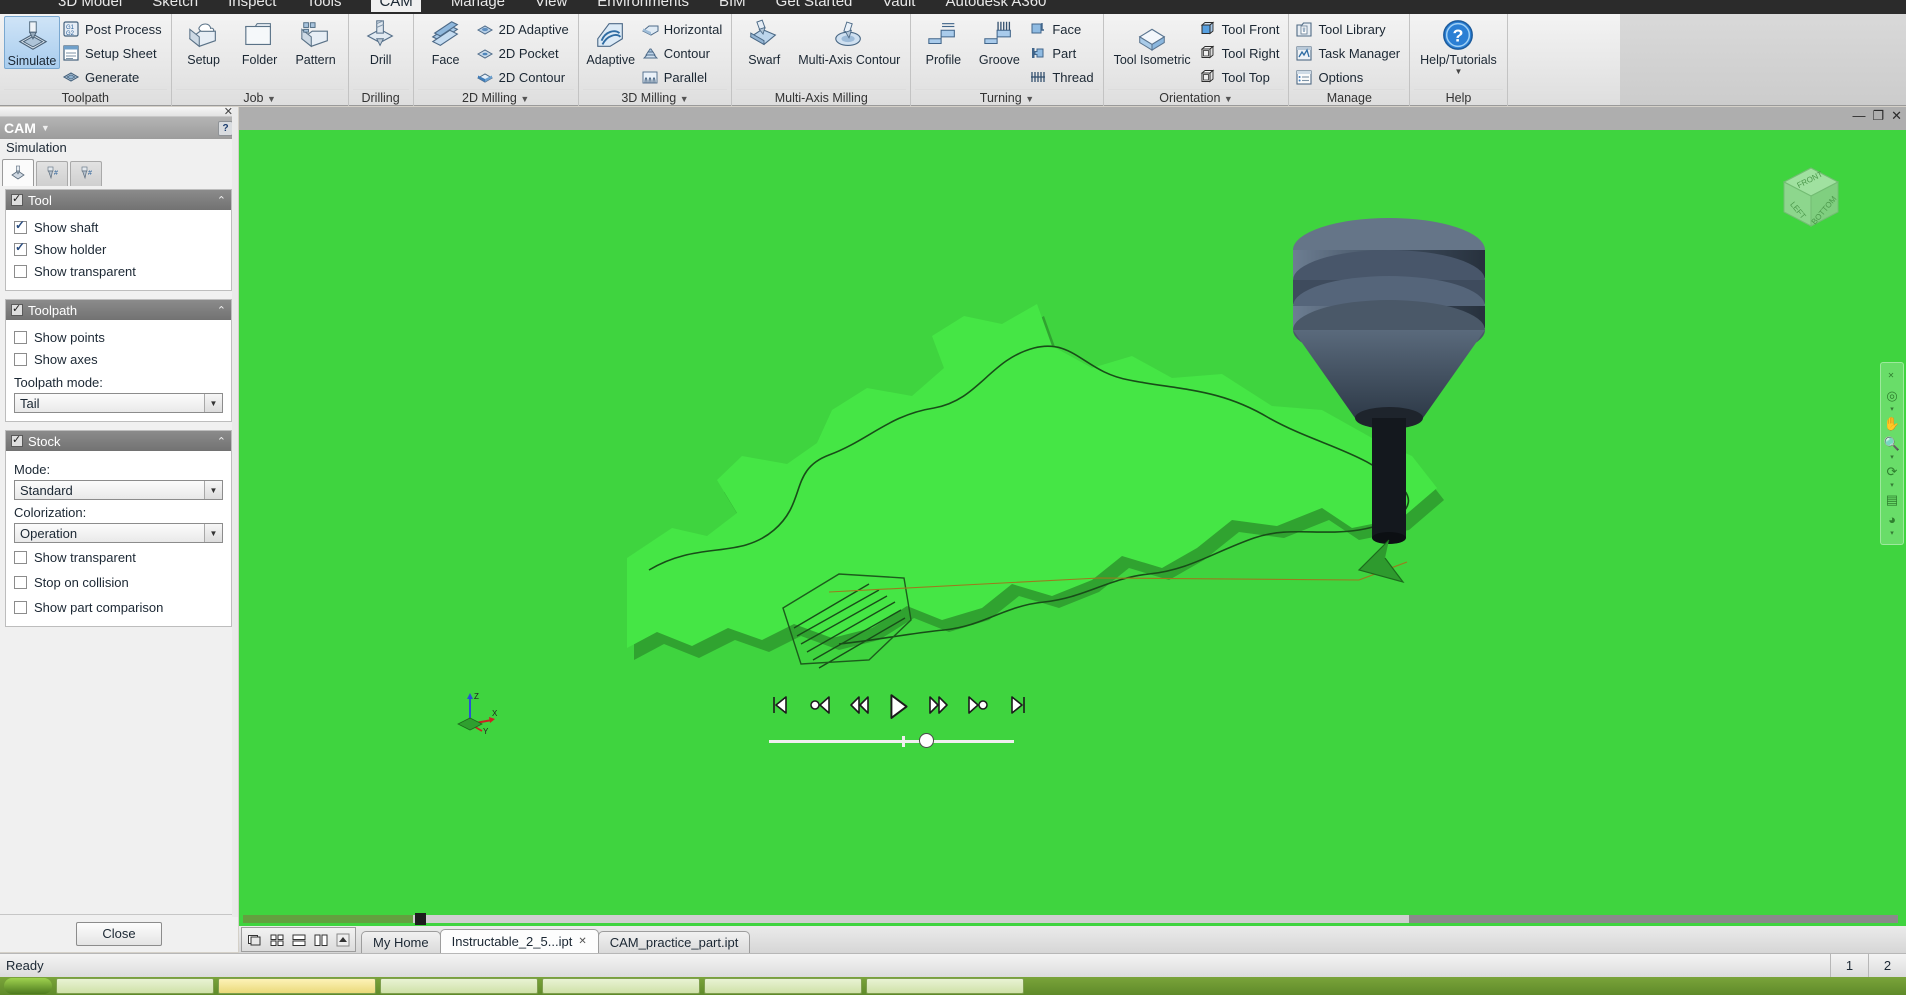 The image size is (1906, 995). What do you see at coordinates (977, 706) in the screenshot?
I see `step-forward-operation-button` at bounding box center [977, 706].